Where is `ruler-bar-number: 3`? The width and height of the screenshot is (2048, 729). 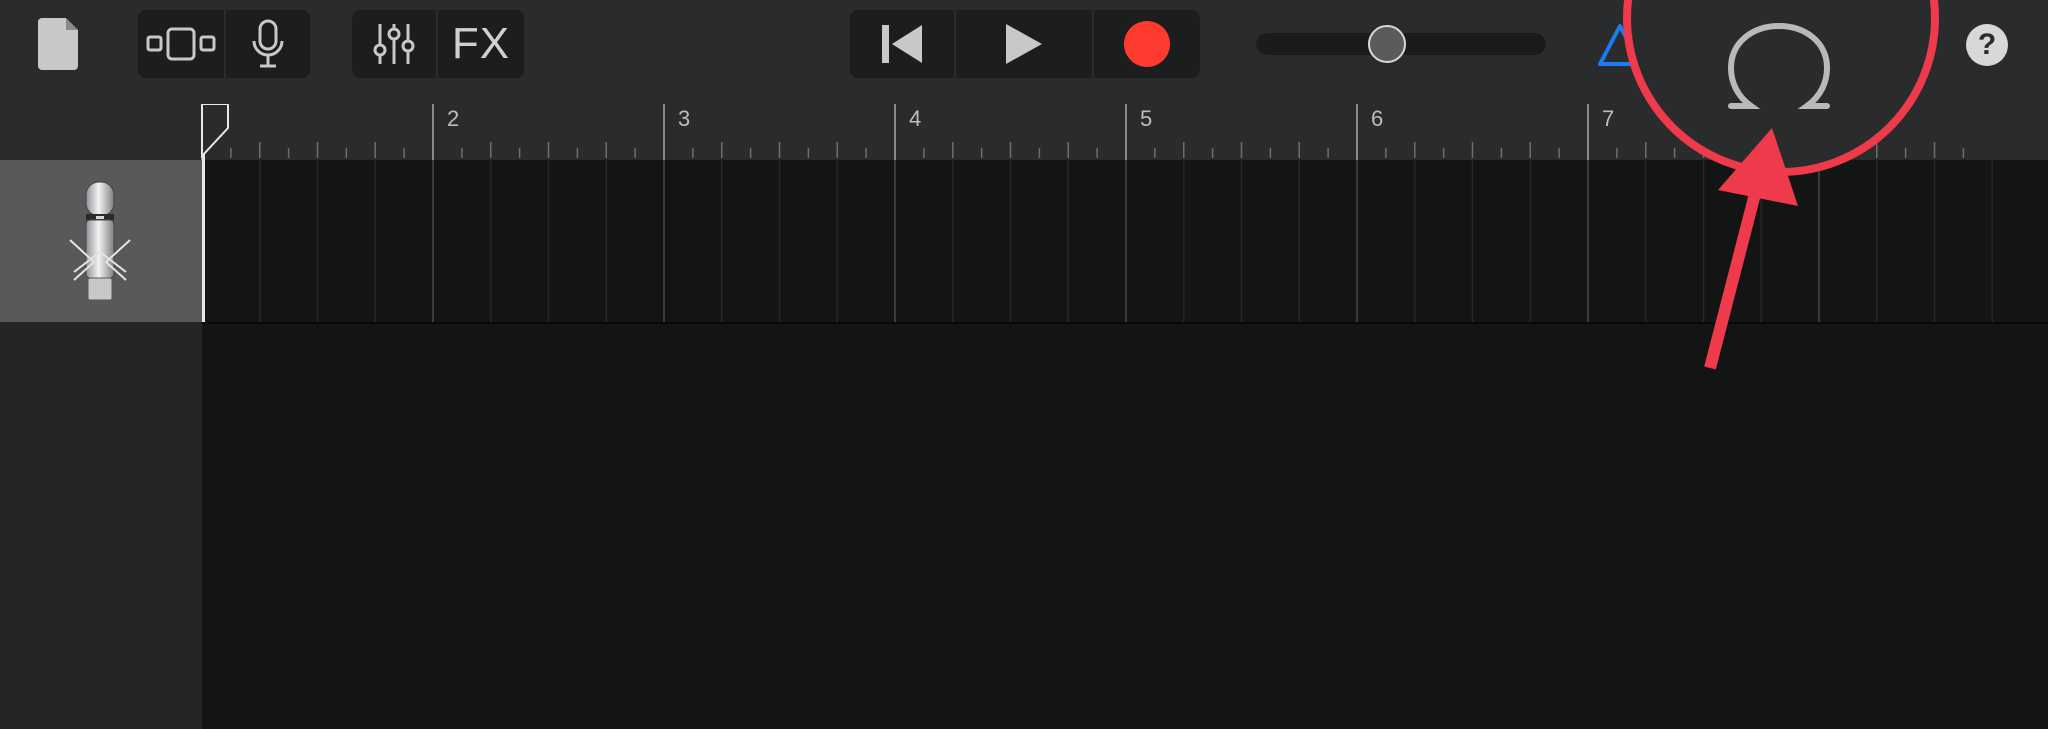 ruler-bar-number: 3 is located at coordinates (684, 118).